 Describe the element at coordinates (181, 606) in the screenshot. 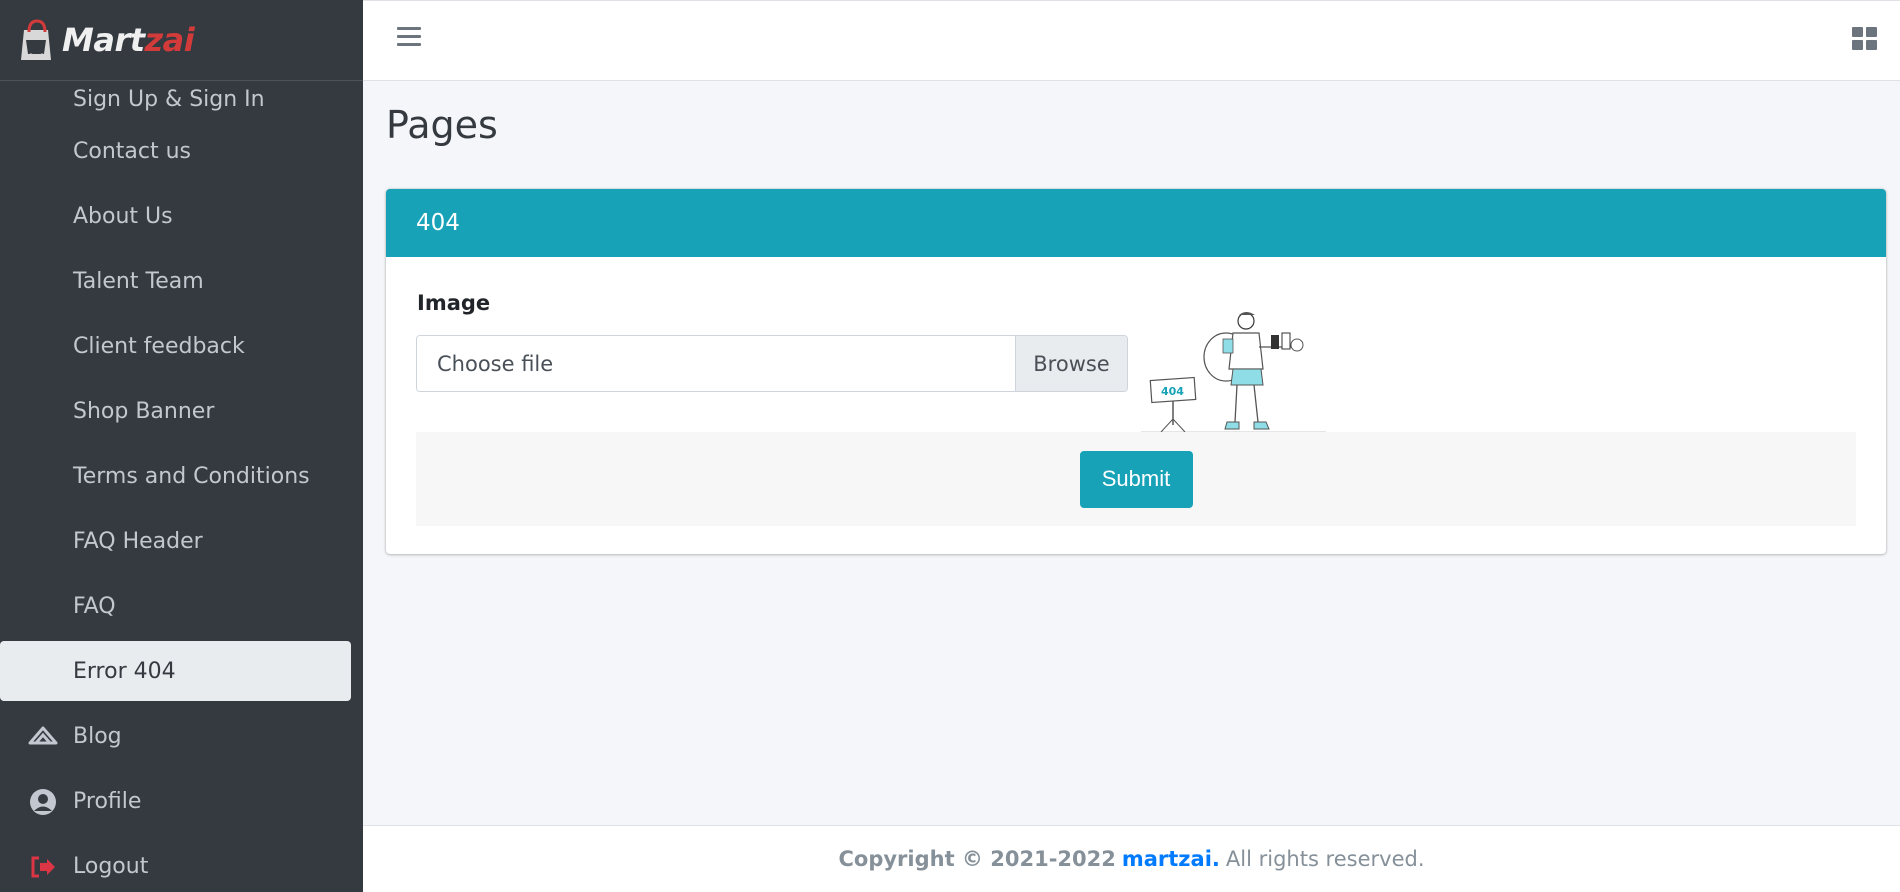

I see `sidebar-item-faq: FAQ` at that location.